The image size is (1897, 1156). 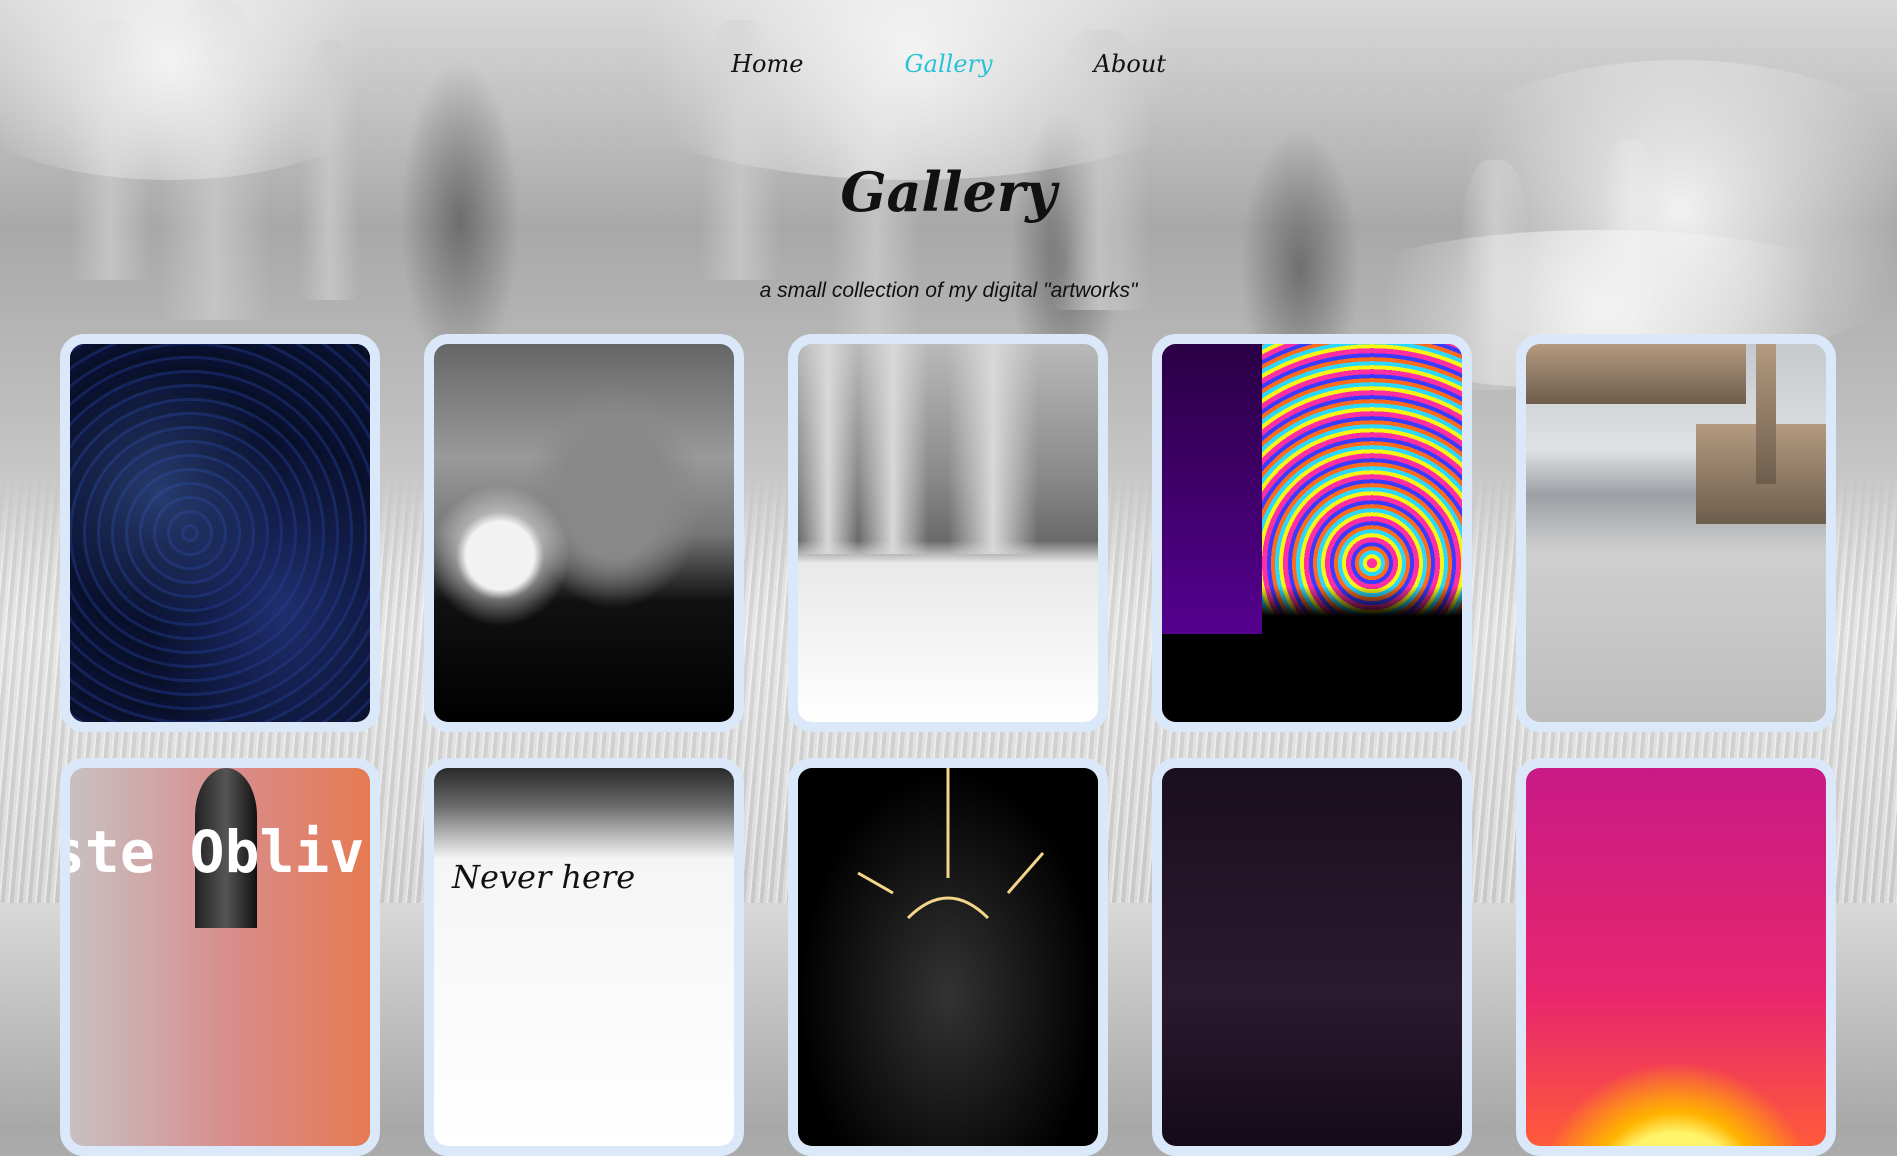 I want to click on never-here-artwork: Never here, so click(x=584, y=957).